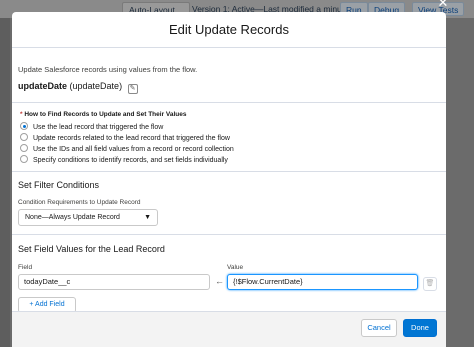 The height and width of the screenshot is (347, 474). I want to click on background-canvas, so click(5, 182).